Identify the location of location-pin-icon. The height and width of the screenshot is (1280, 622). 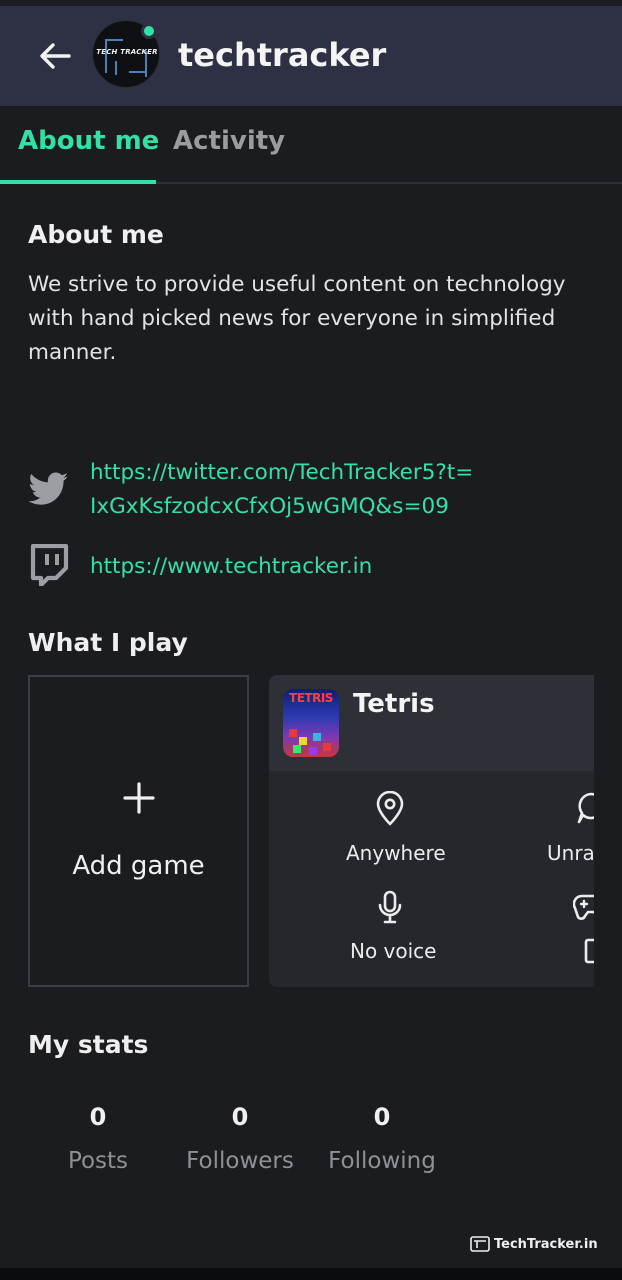
(390, 809).